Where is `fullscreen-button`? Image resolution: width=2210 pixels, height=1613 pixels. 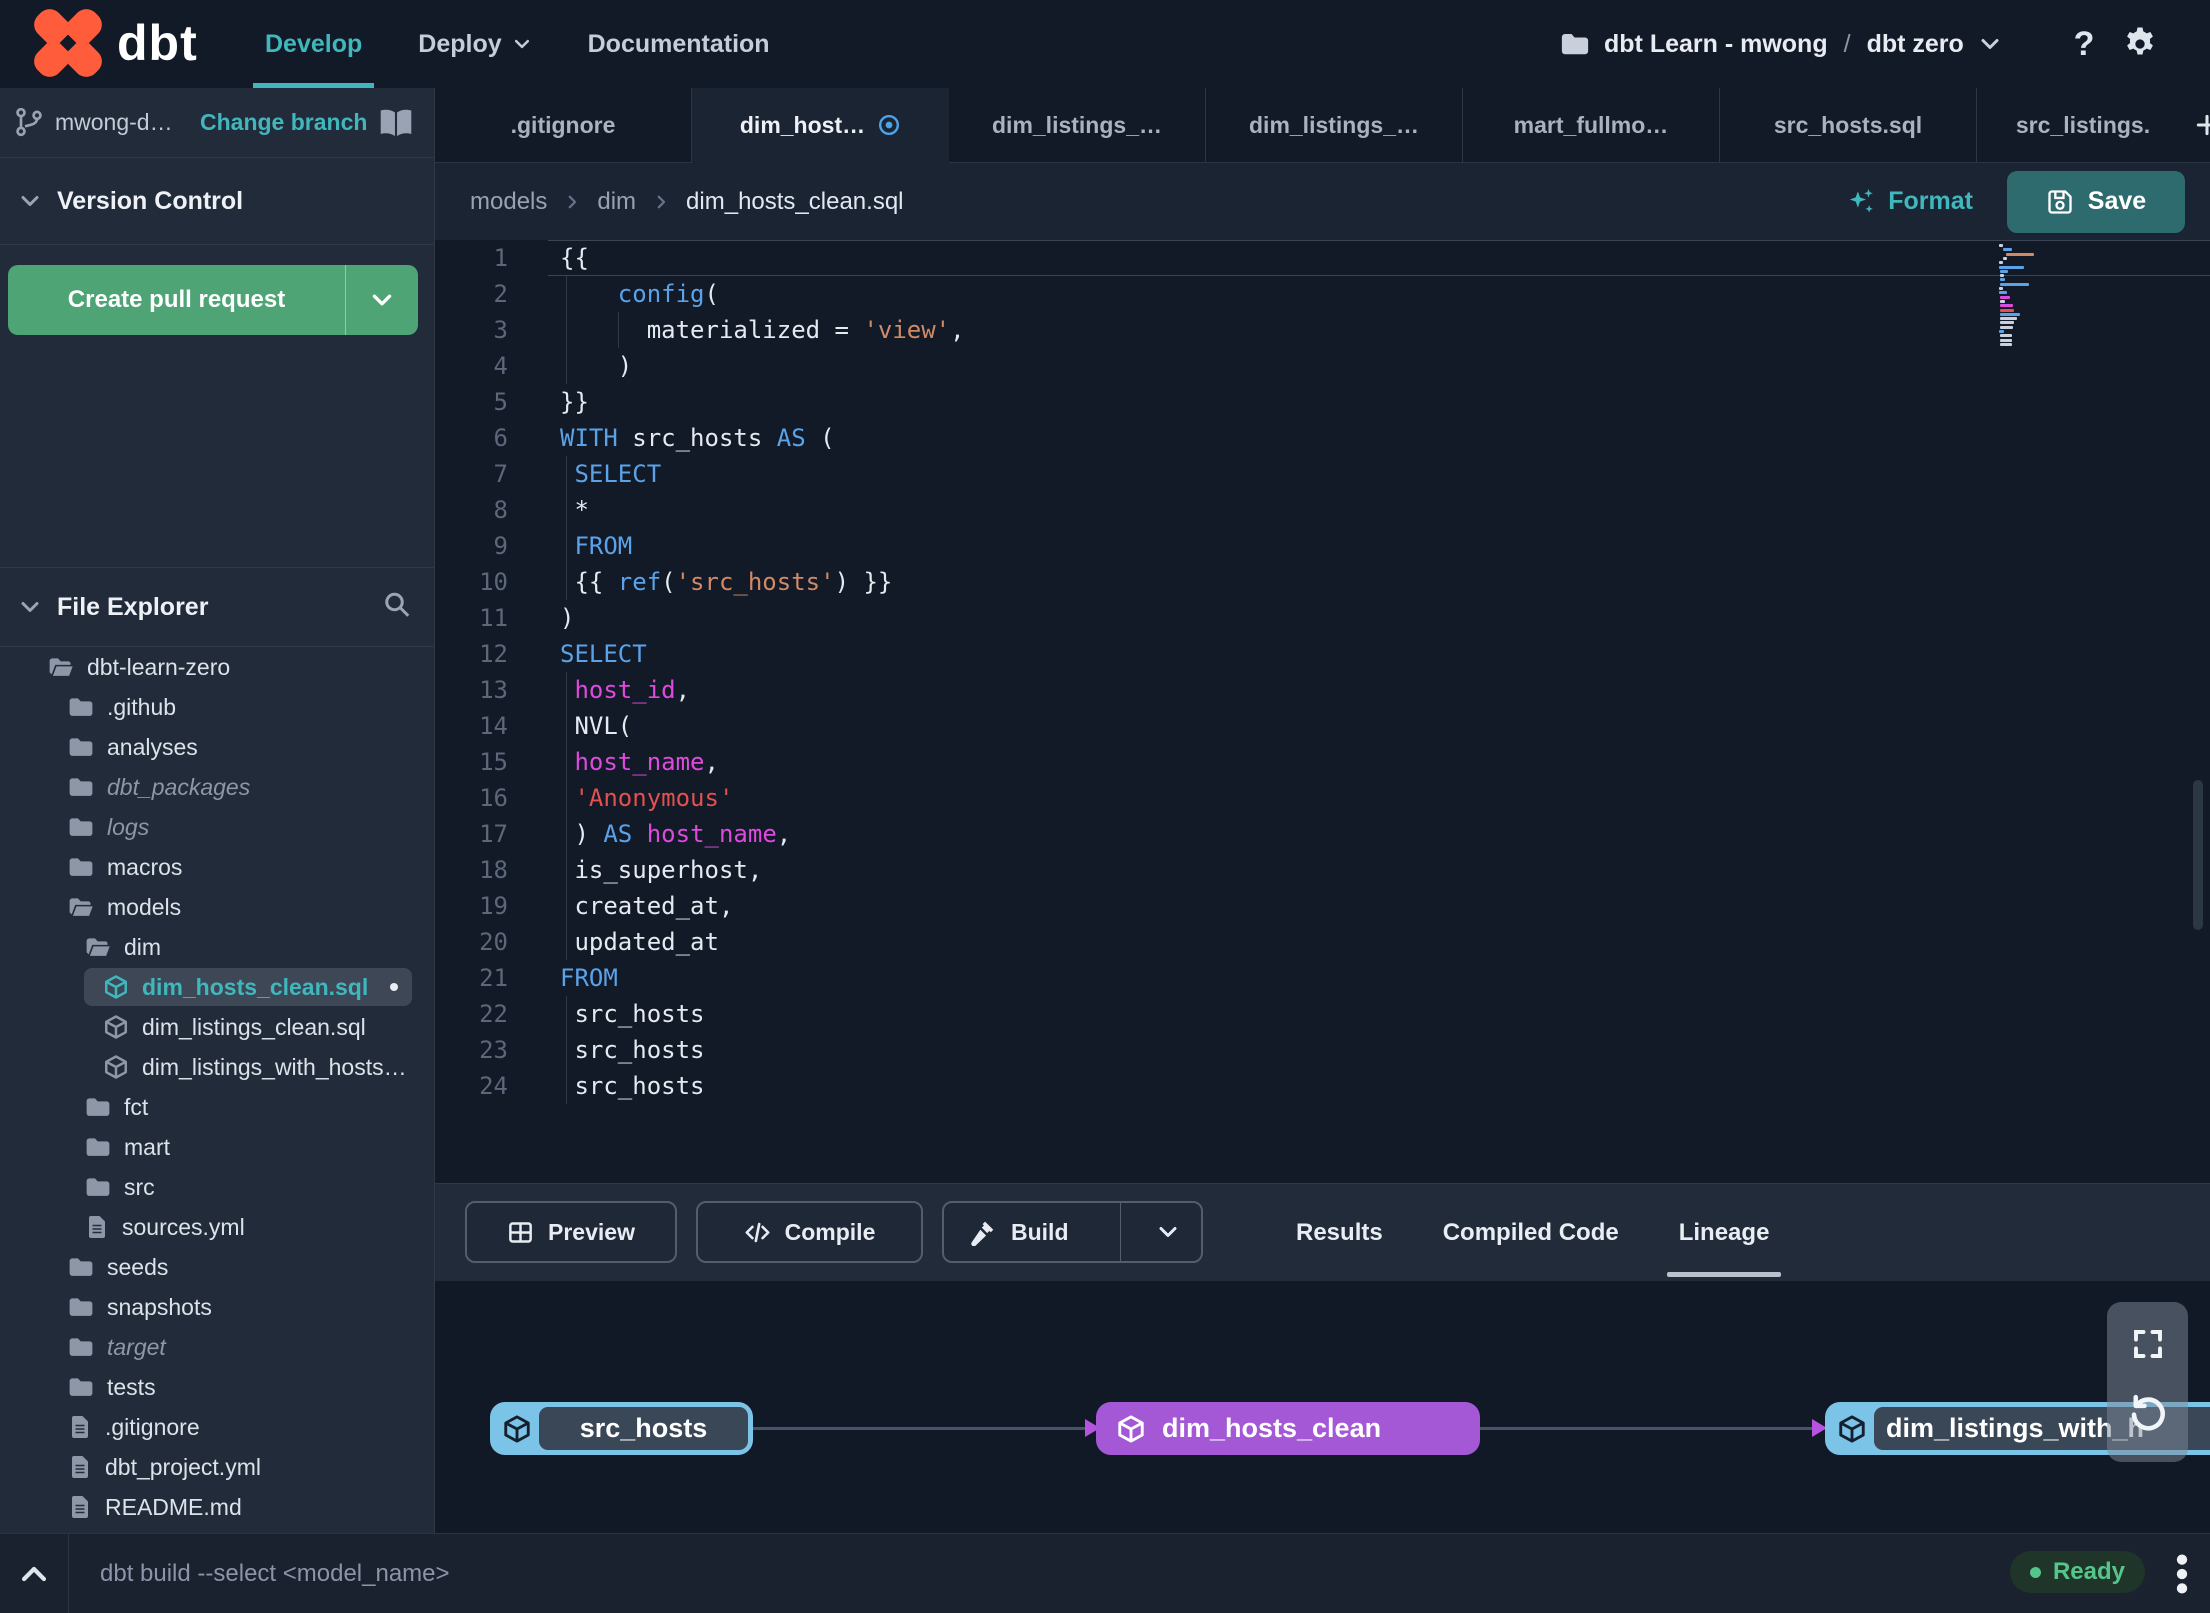 fullscreen-button is located at coordinates (2148, 1346).